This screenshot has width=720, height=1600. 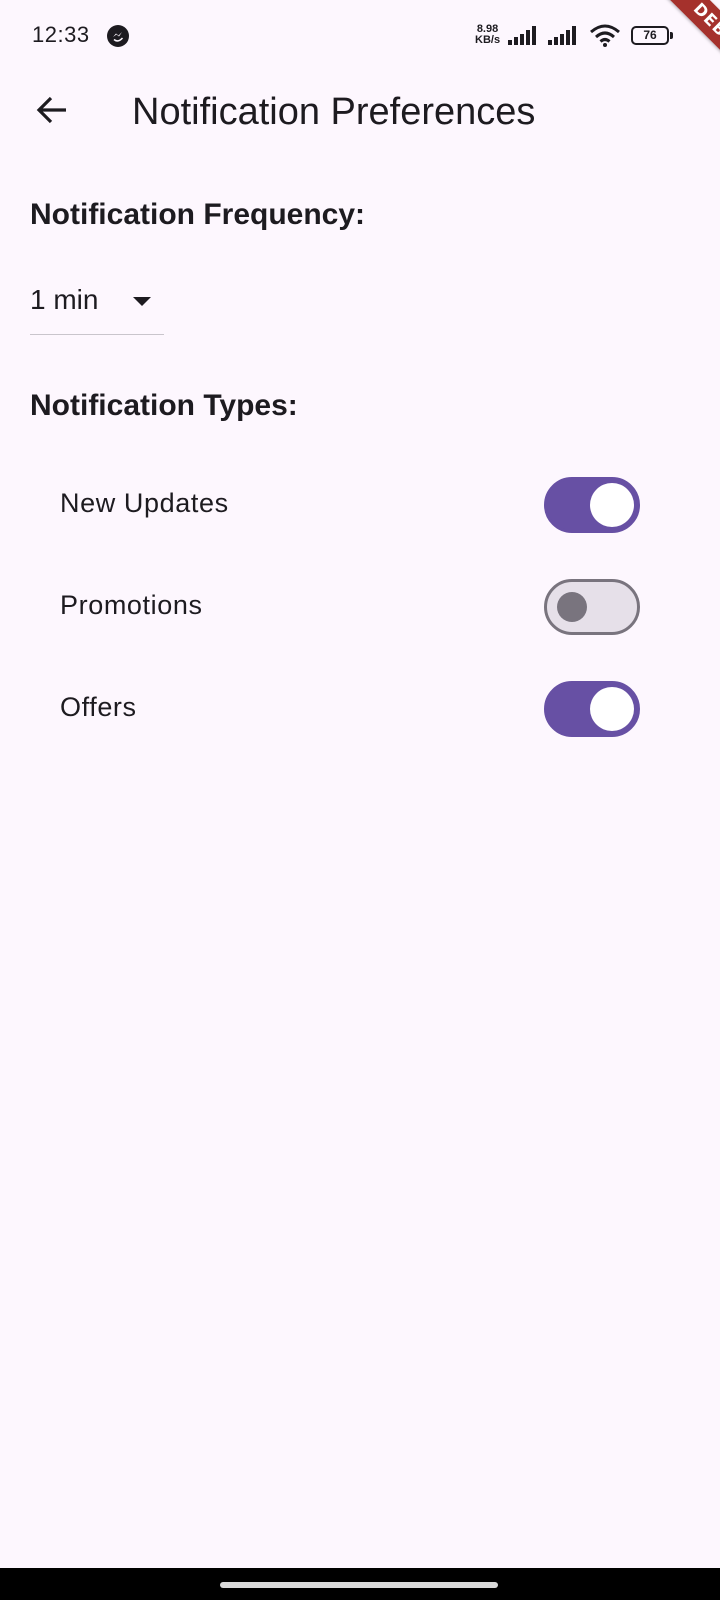 I want to click on toggle-row-offers: Offers, so click(x=360, y=707).